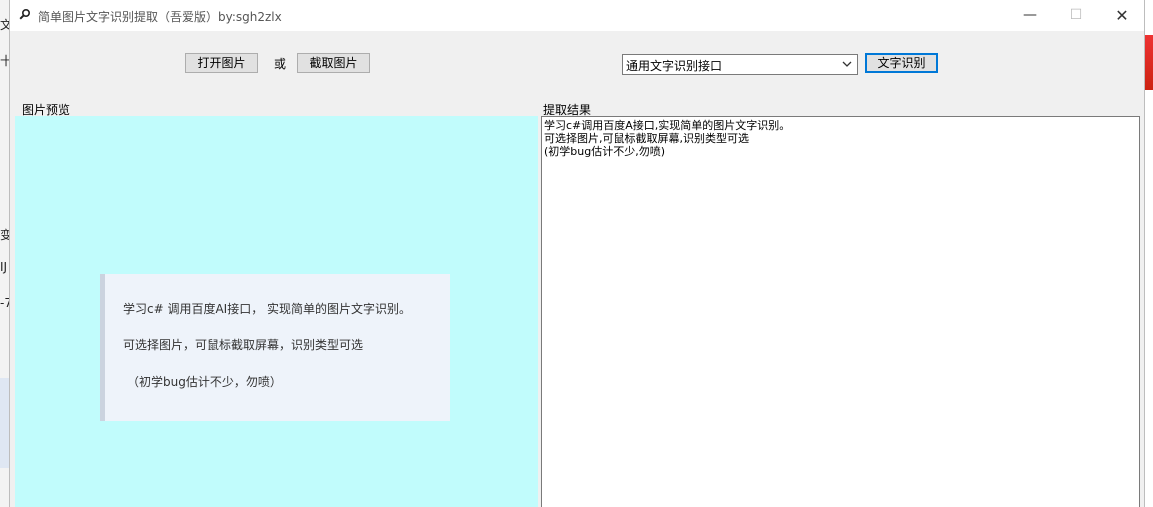  I want to click on background-desktop-left: 文 十 变 IJ -7, so click(6, 253).